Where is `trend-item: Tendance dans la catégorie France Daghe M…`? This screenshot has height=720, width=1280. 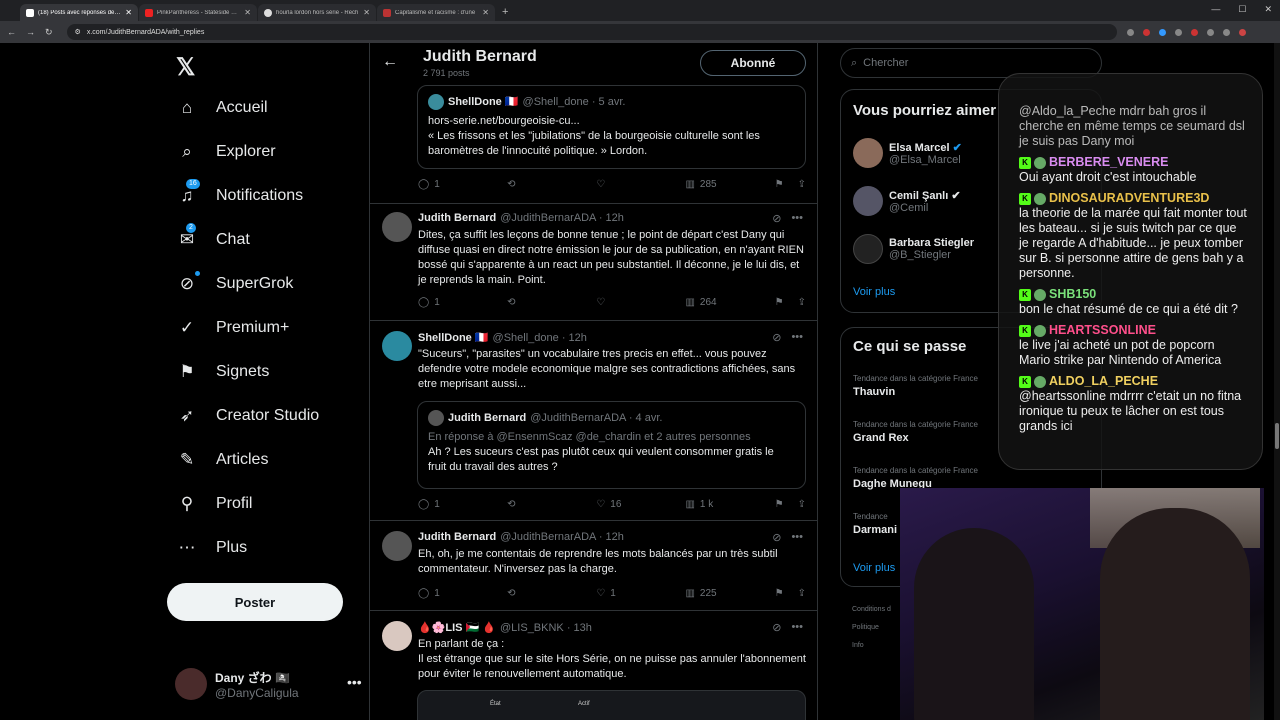
trend-item: Tendance dans la catégorie France Daghe M… is located at coordinates (915, 478).